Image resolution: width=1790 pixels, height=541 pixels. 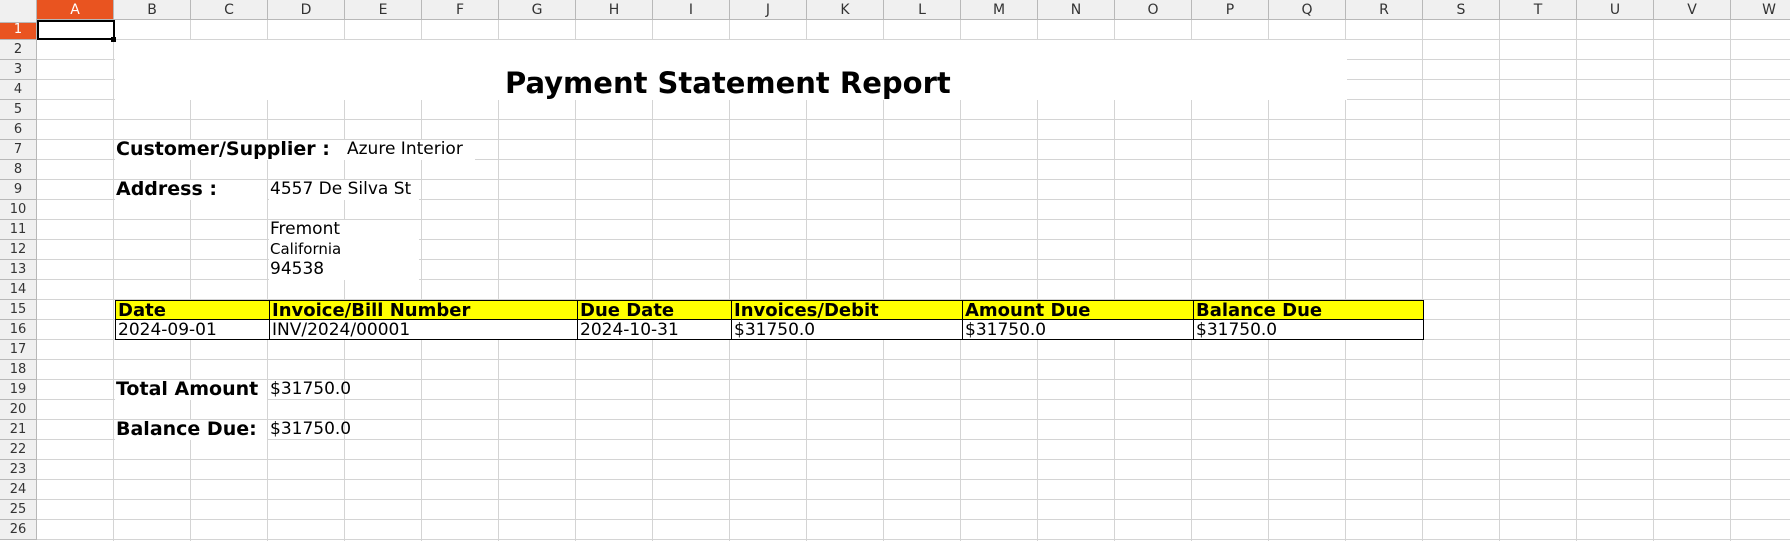 What do you see at coordinates (691, 10) in the screenshot?
I see `column-header-i: I` at bounding box center [691, 10].